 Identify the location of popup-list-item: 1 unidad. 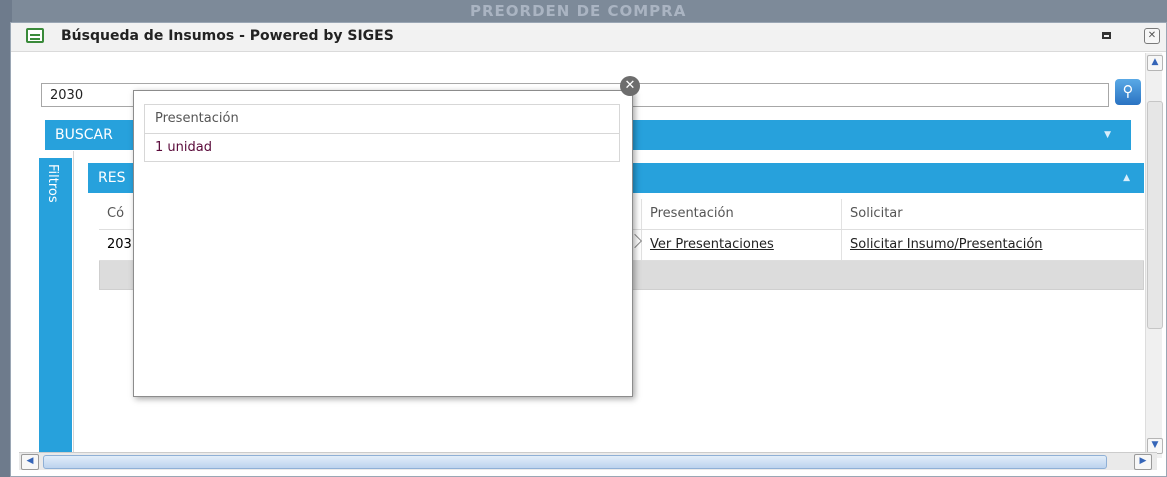
(382, 148).